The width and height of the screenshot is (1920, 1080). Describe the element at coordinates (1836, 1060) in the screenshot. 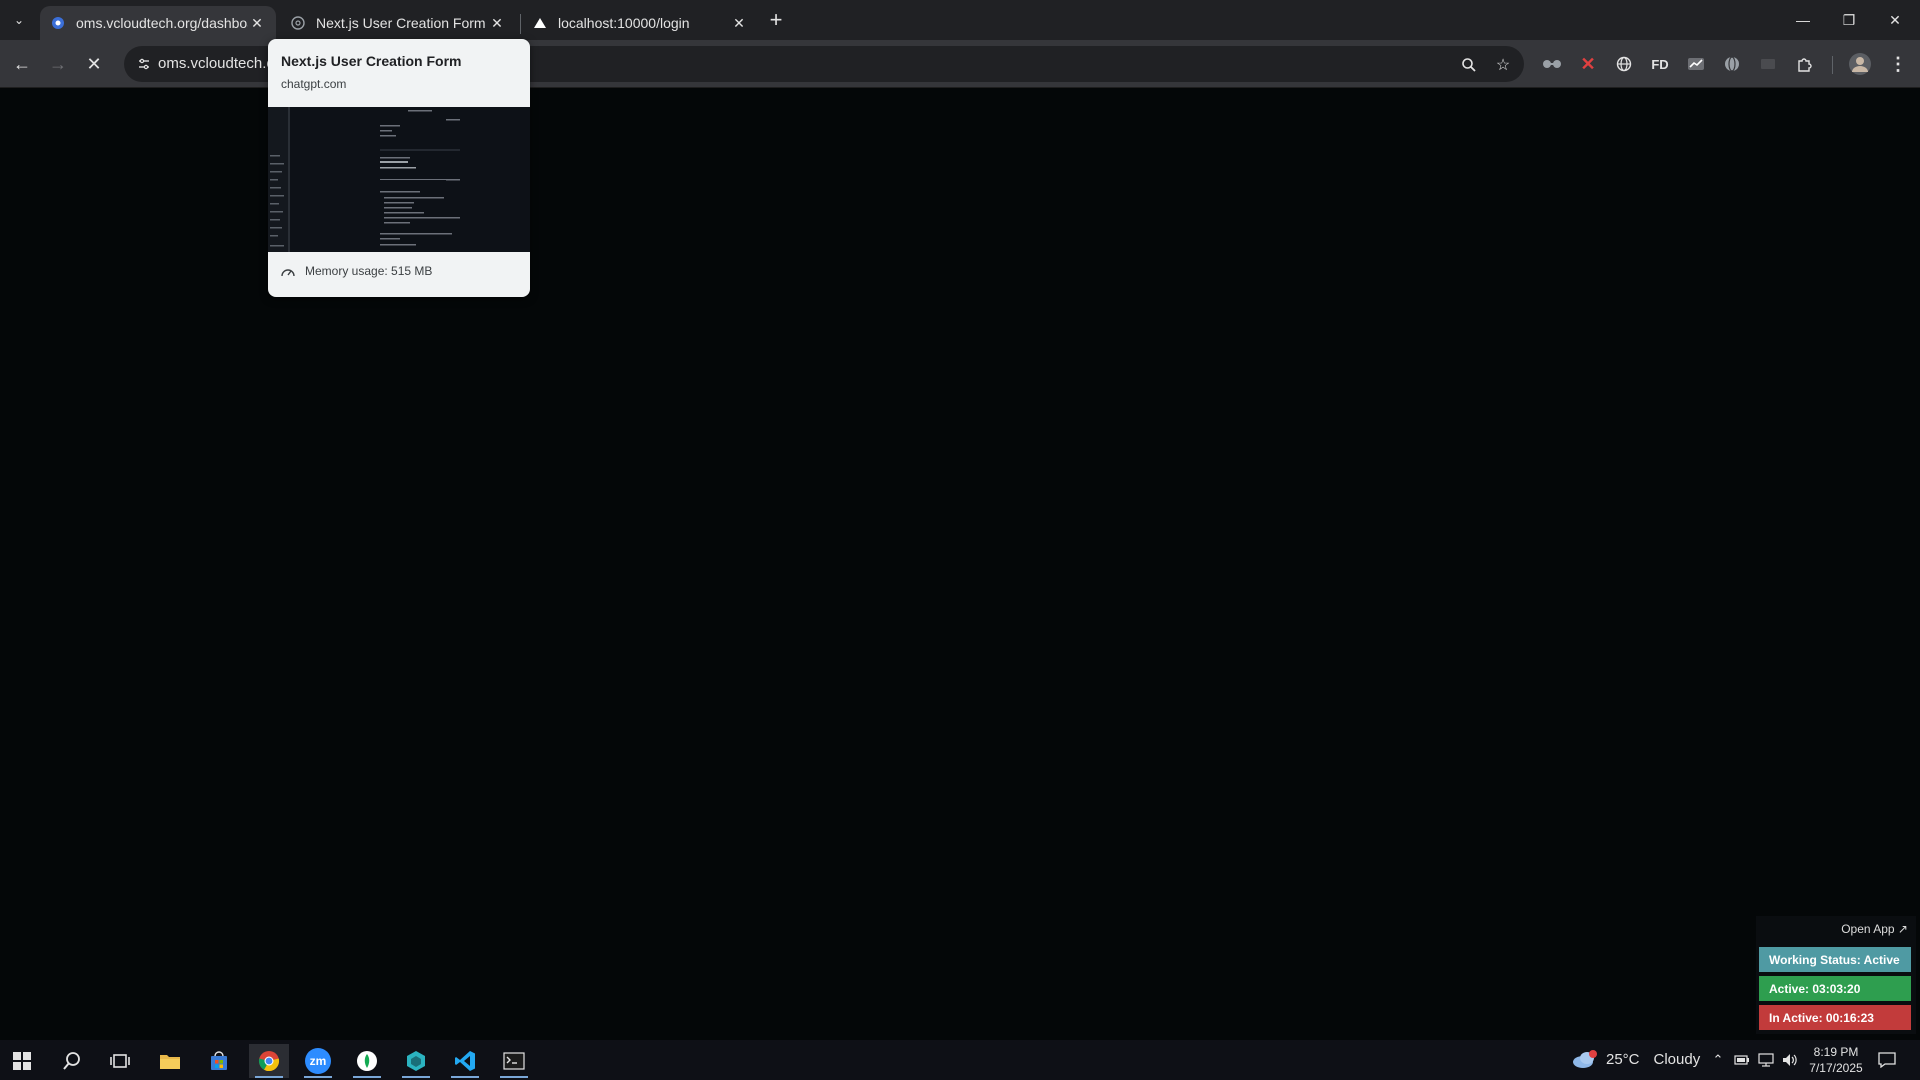

I see `system-clock: 8:19 PM 7/17/2025` at that location.